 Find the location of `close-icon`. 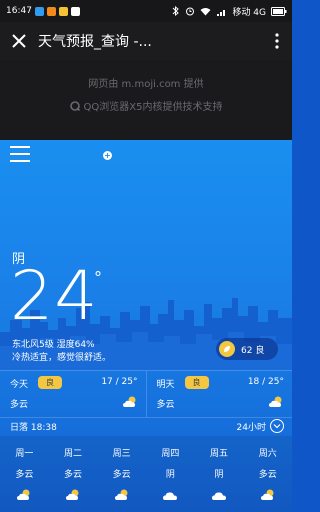

close-icon is located at coordinates (19, 41).